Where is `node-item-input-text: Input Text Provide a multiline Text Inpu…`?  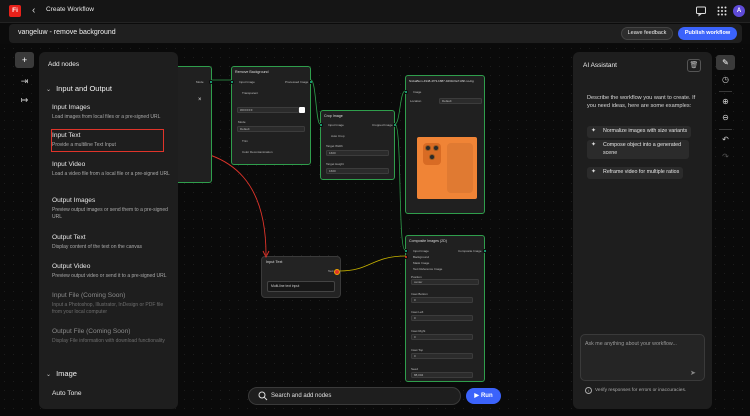 node-item-input-text: Input Text Provide a multiline Text Inpu… is located at coordinates (107, 140).